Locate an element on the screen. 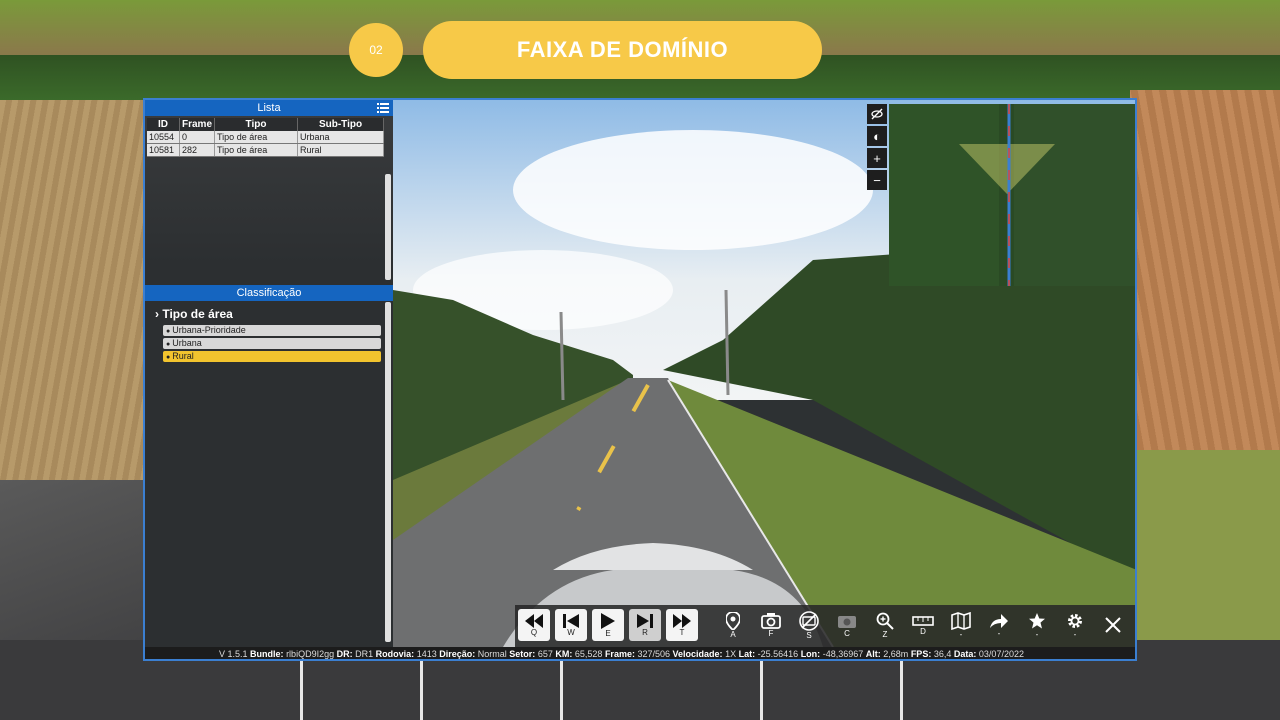  list-panel-header: Lista is located at coordinates (269, 108).